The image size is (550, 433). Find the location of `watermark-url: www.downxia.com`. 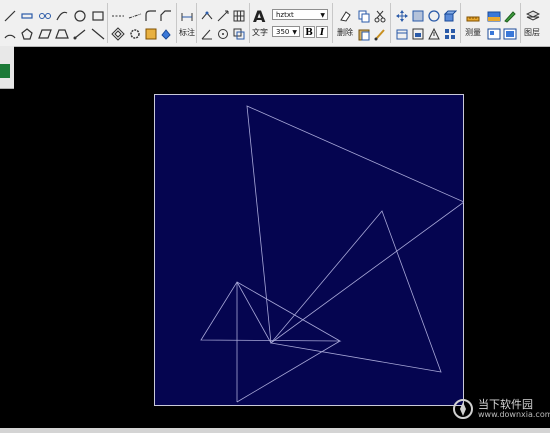

watermark-url: www.downxia.com is located at coordinates (514, 414).